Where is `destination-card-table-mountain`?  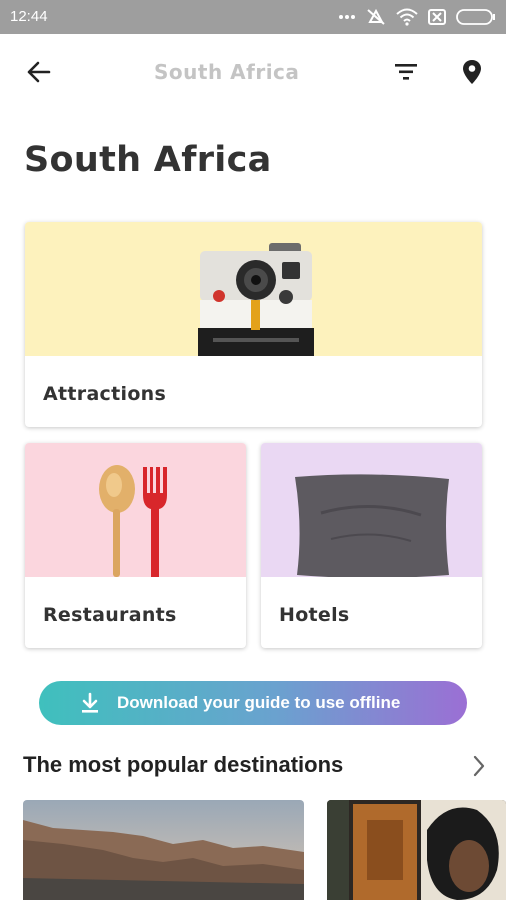
destination-card-table-mountain is located at coordinates (163, 850).